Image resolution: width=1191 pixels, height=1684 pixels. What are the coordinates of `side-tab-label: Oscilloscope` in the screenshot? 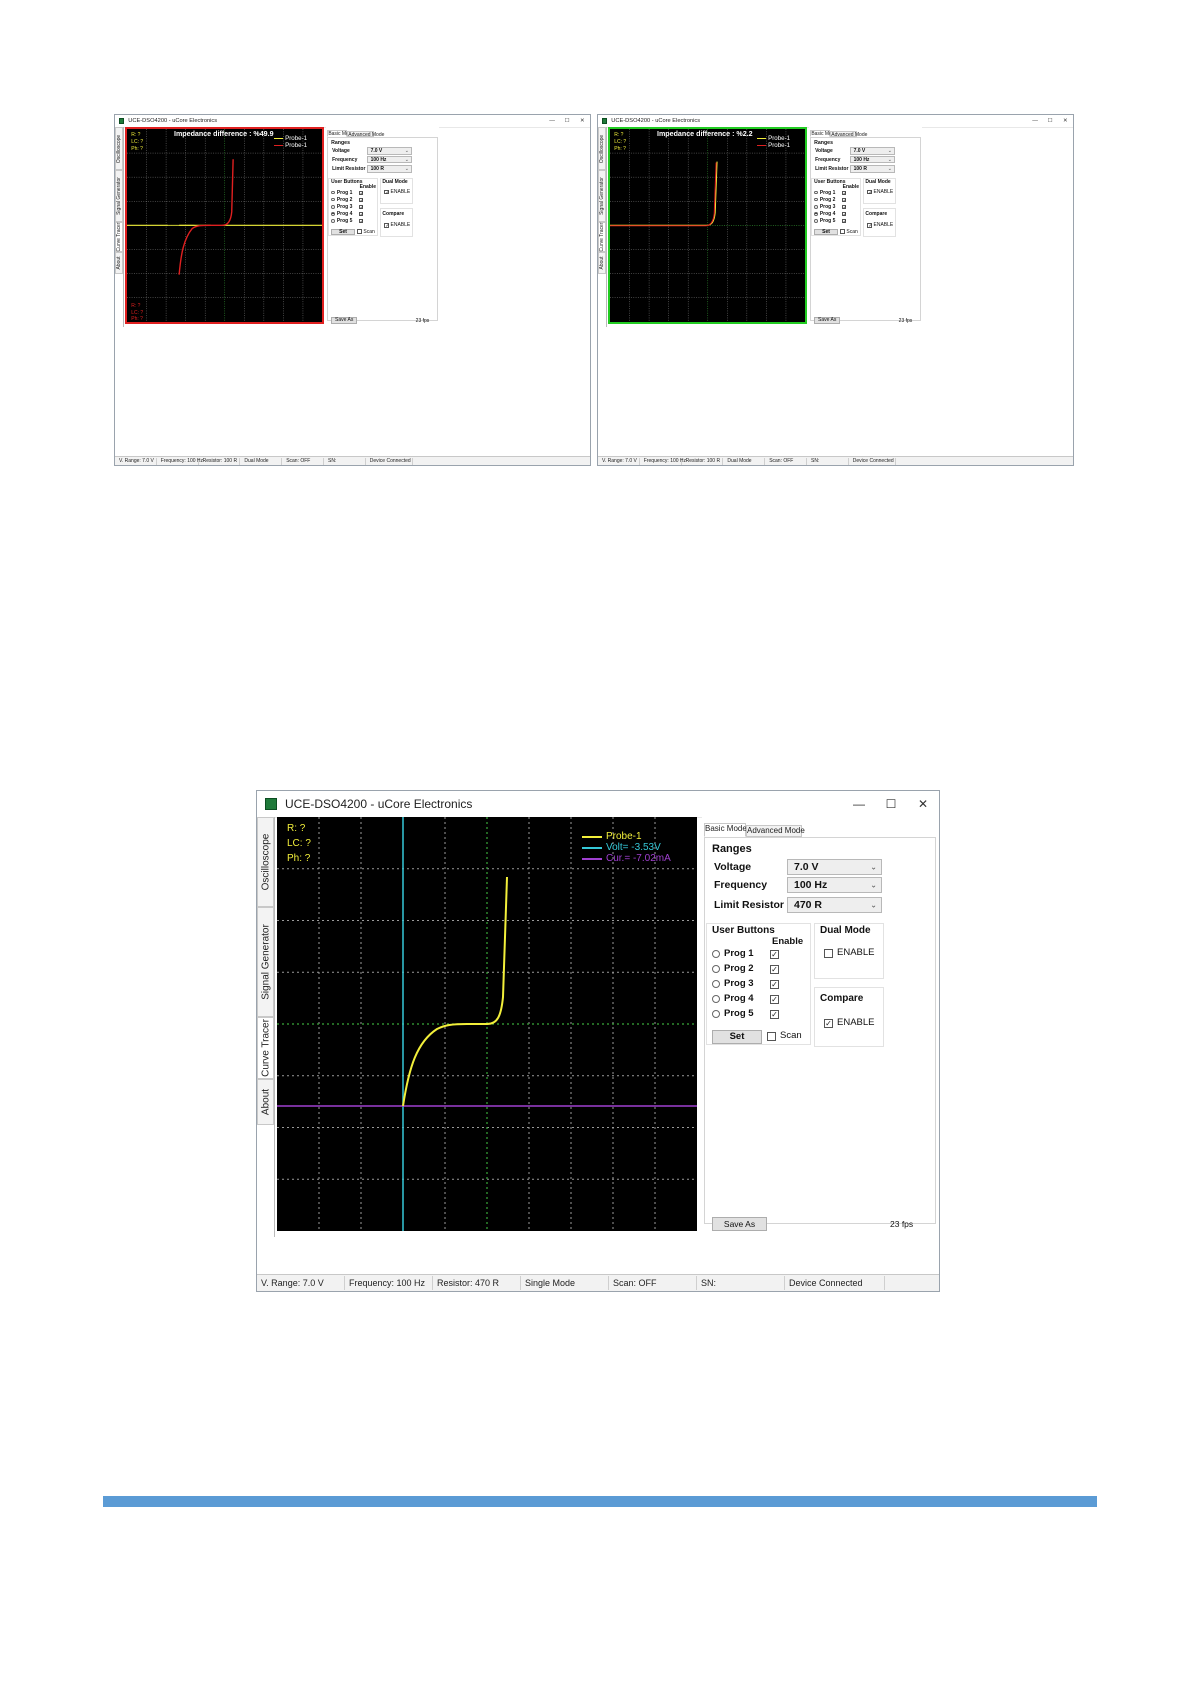 It's located at (118, 148).